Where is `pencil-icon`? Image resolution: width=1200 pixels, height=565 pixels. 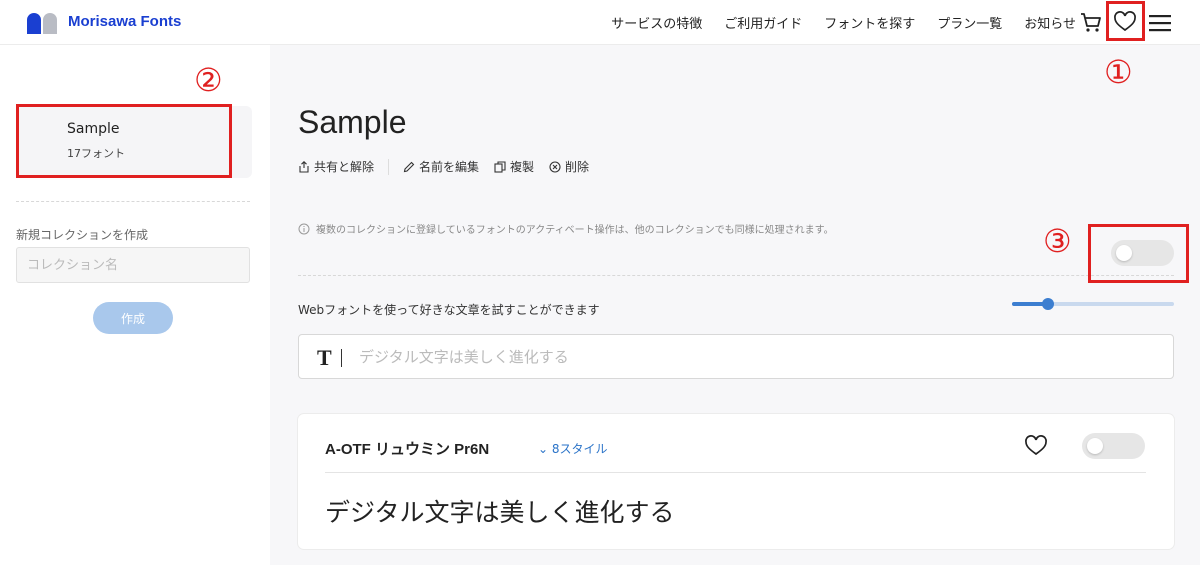 pencil-icon is located at coordinates (409, 166).